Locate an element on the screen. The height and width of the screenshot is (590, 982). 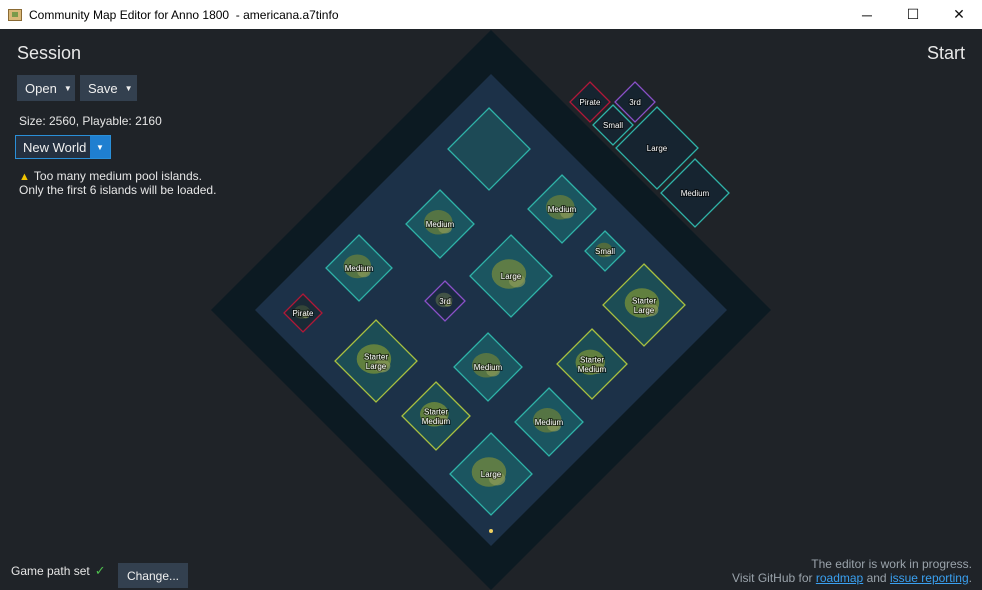
game-path-status: Game path set ✓ is located at coordinates (58, 571).